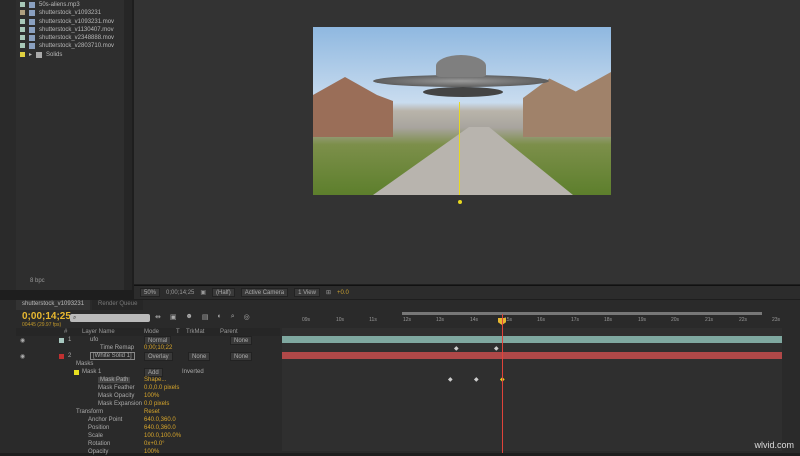 The height and width of the screenshot is (456, 800). Describe the element at coordinates (162, 436) in the screenshot. I see `property-value: 100.0,100.0%` at that location.